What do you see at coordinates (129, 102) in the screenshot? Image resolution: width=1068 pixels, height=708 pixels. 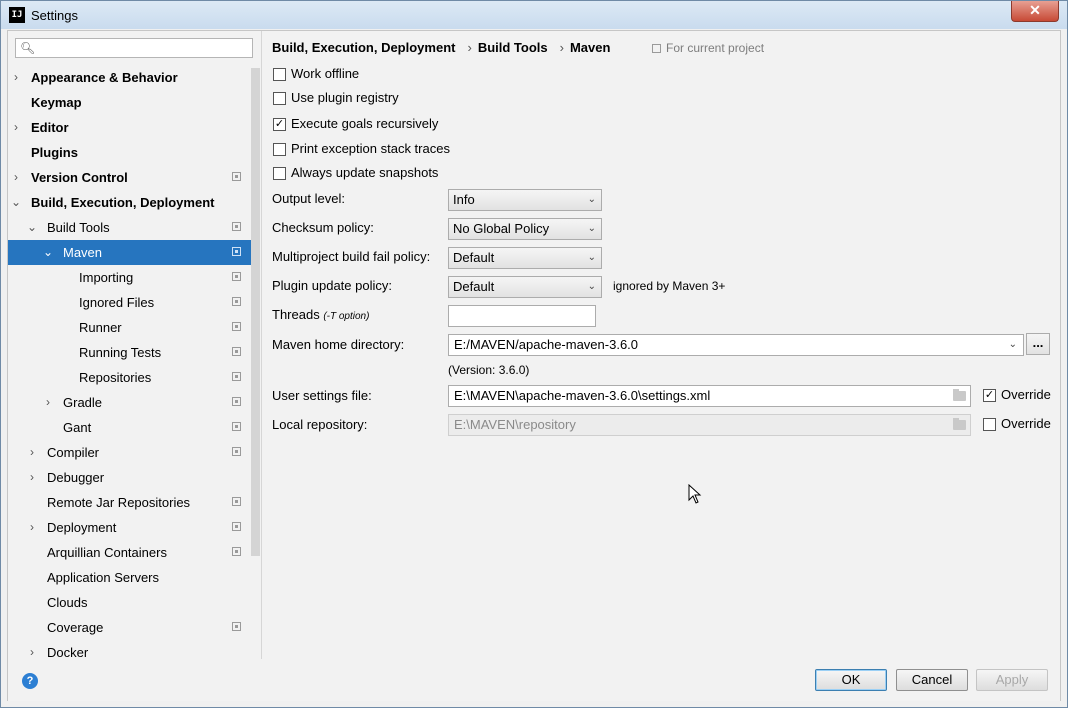 I see `sidebar-item-keymap: Keymap` at bounding box center [129, 102].